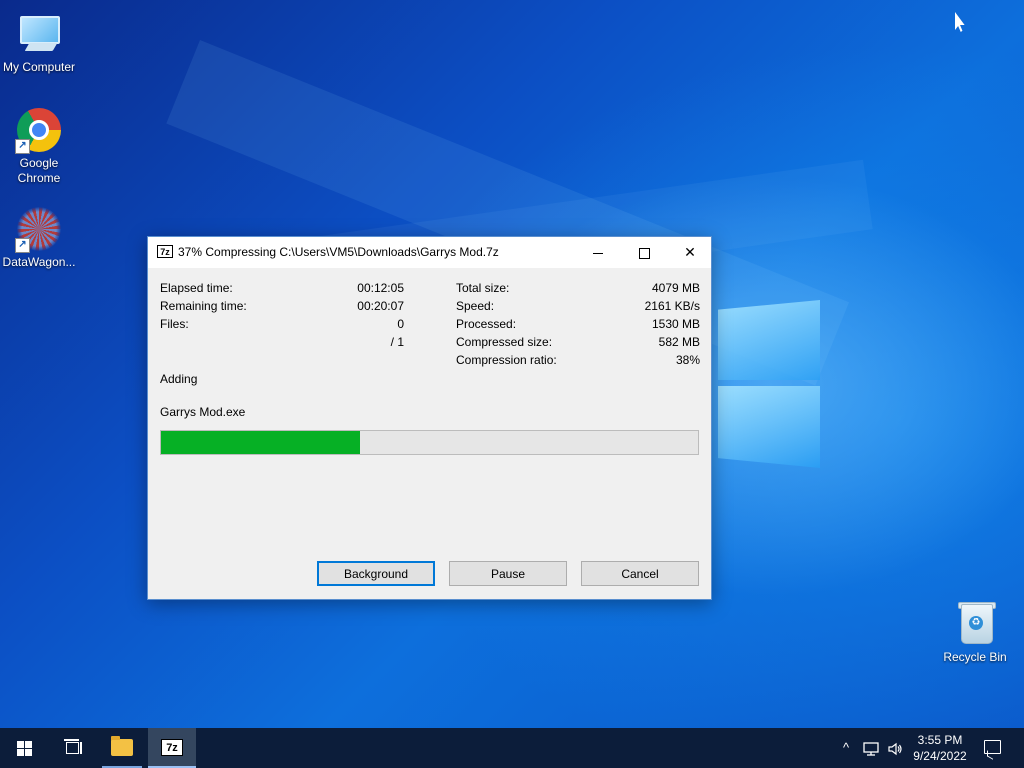 The image size is (1024, 768). I want to click on desktop-icon-label: Recycle Bin, so click(975, 657).